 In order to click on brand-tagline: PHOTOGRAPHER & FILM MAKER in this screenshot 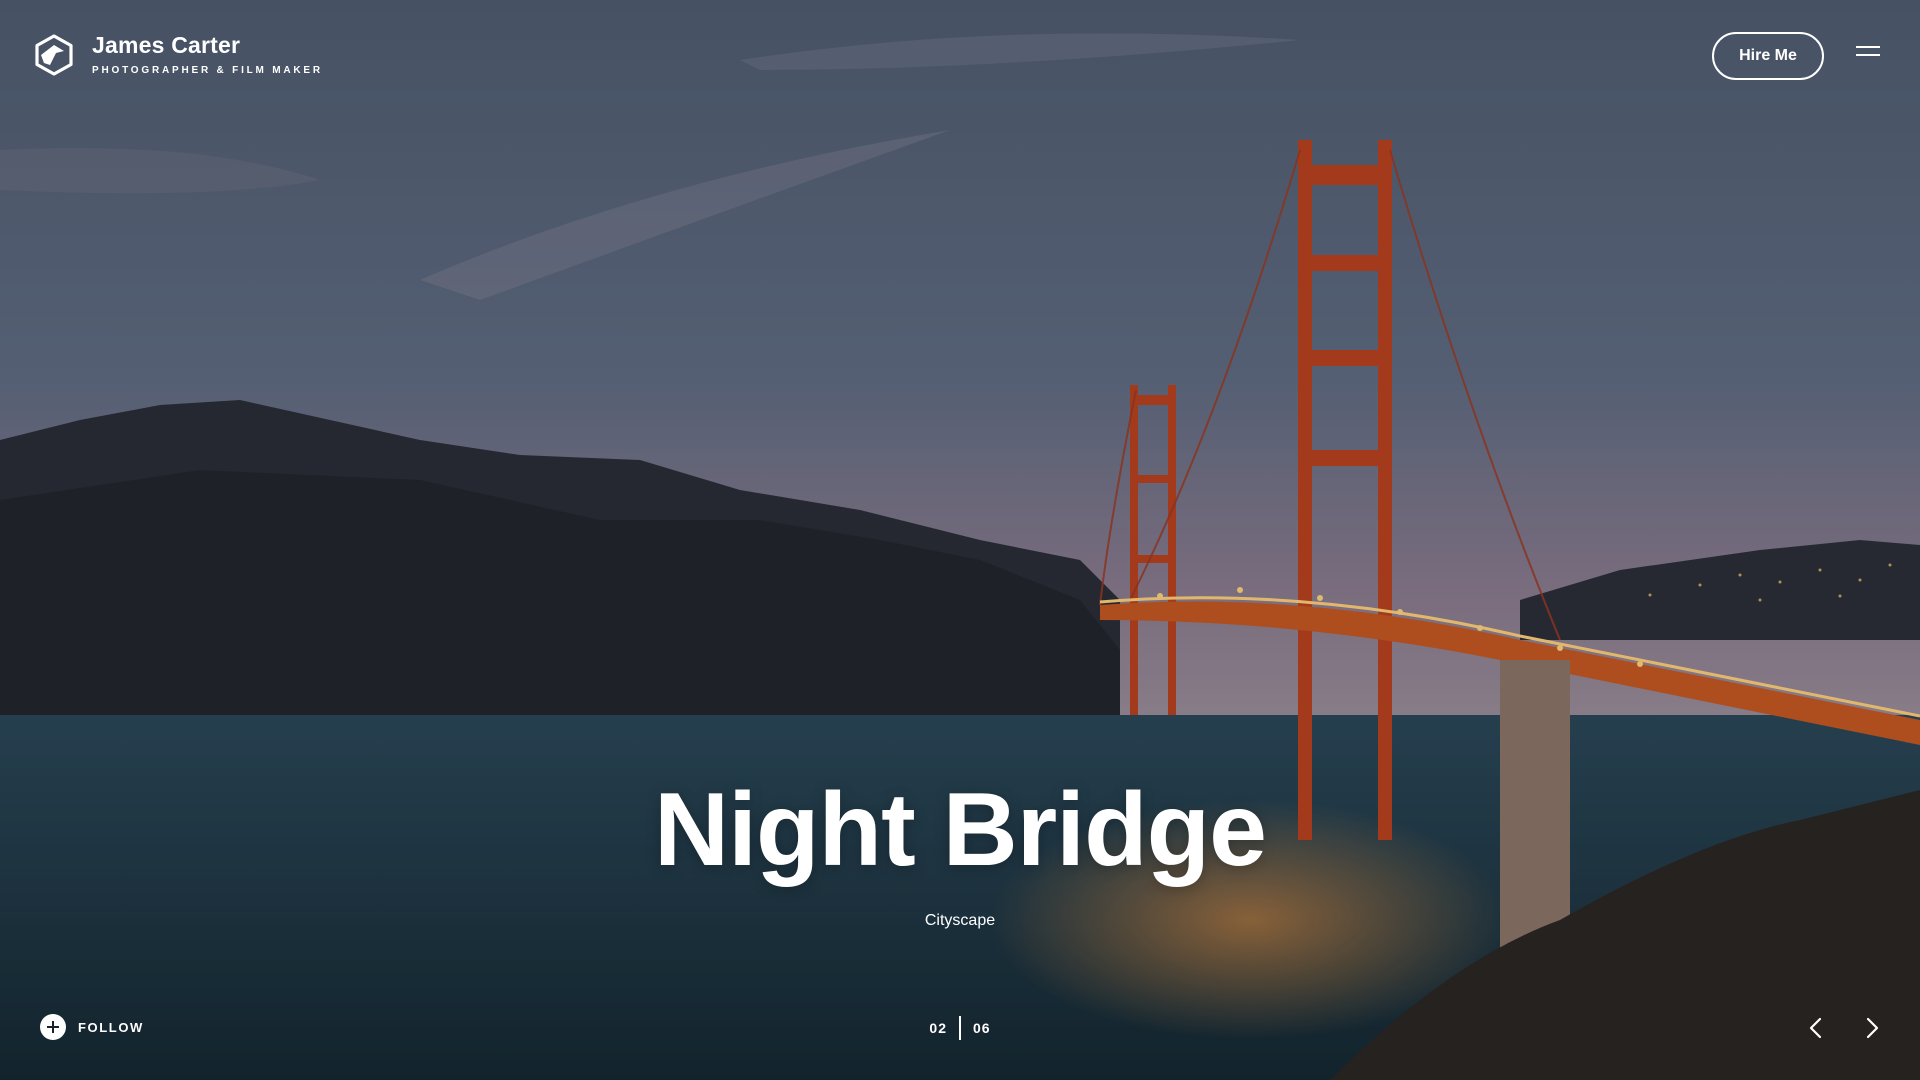, I will do `click(207, 70)`.